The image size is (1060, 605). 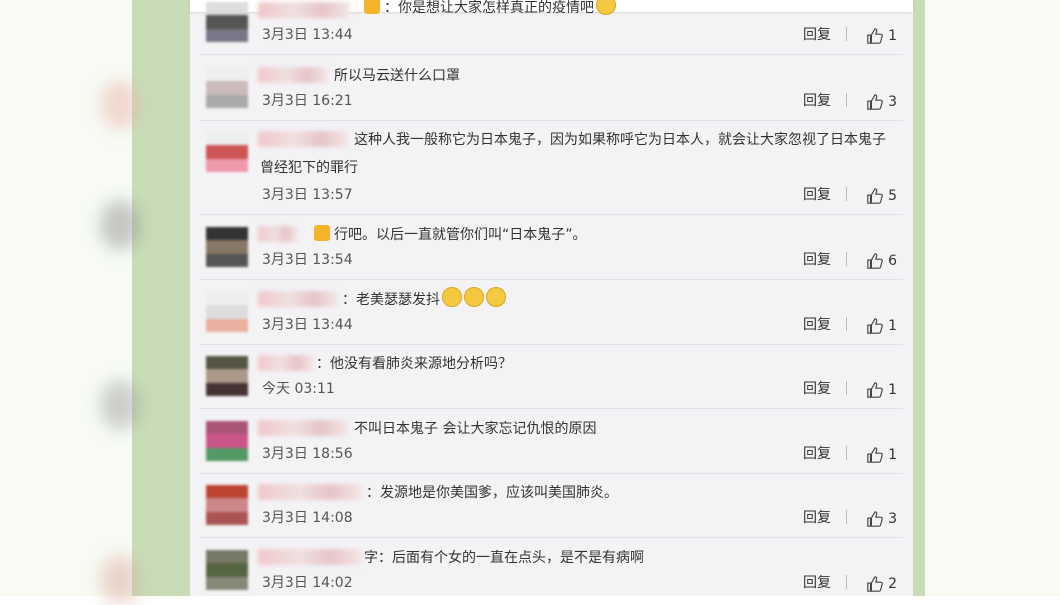 What do you see at coordinates (307, 260) in the screenshot?
I see `comment-time: 3月3日 13:54` at bounding box center [307, 260].